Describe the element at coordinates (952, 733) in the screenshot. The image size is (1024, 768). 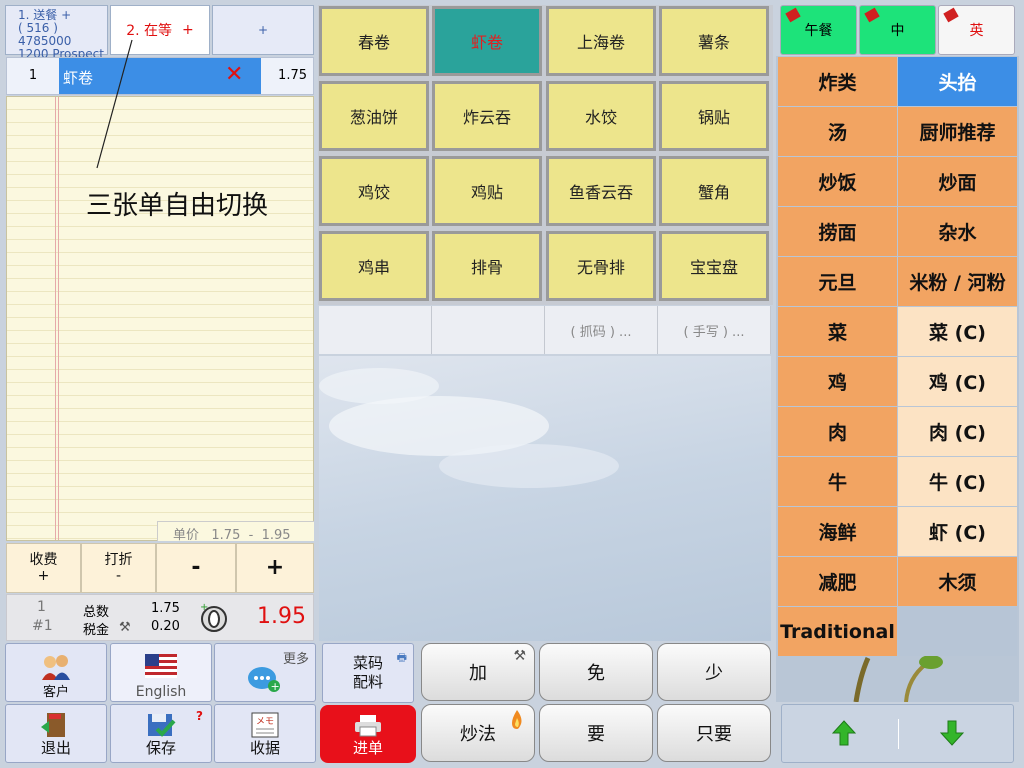
I see `scroll-down-arrow-icon` at that location.